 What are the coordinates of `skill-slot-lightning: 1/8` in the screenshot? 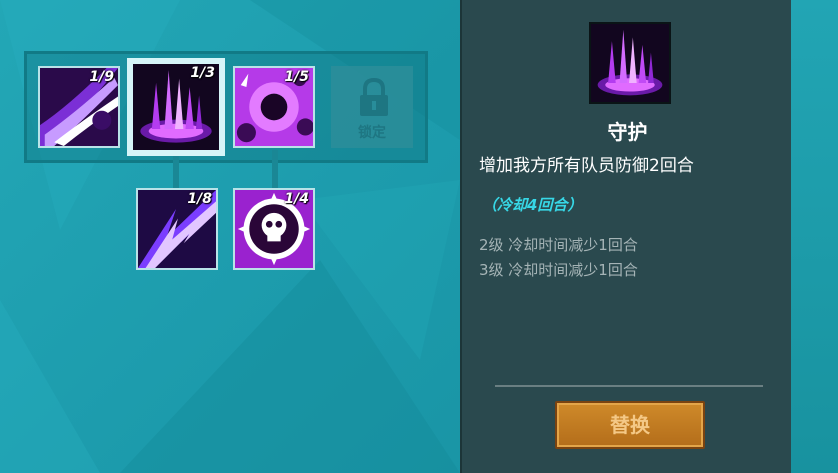 It's located at (177, 229).